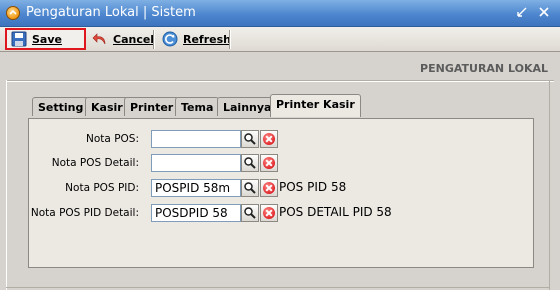 This screenshot has width=560, height=290. What do you see at coordinates (112, 139) in the screenshot?
I see `nota-pos-label: Nota POS:` at bounding box center [112, 139].